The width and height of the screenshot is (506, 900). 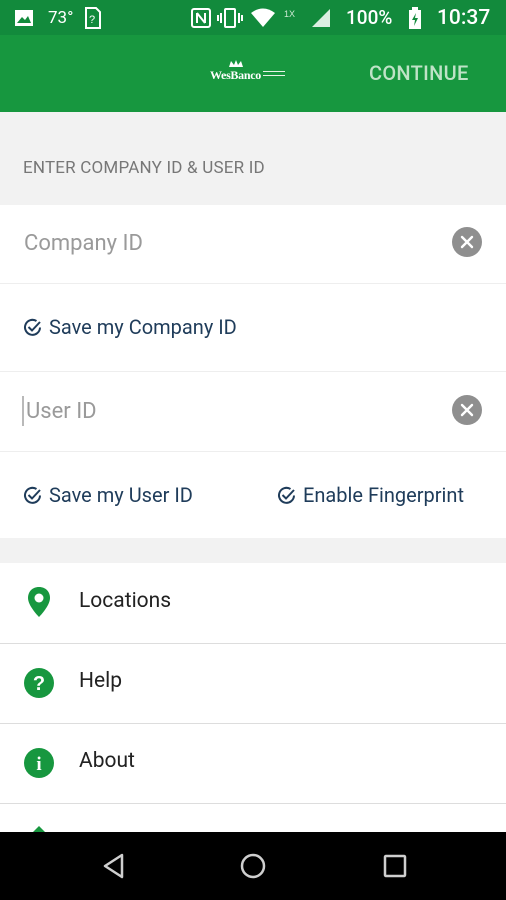 I want to click on logo-text: WesBanco, so click(x=235, y=75).